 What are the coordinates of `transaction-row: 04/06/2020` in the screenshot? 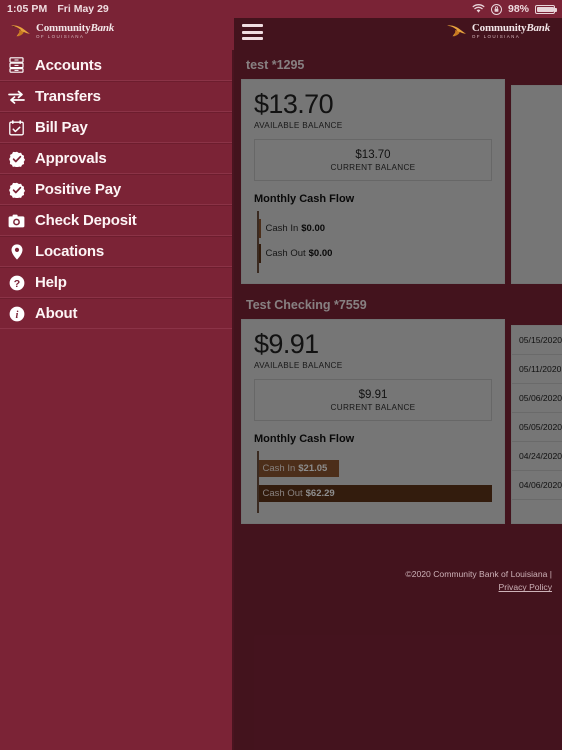 It's located at (537, 485).